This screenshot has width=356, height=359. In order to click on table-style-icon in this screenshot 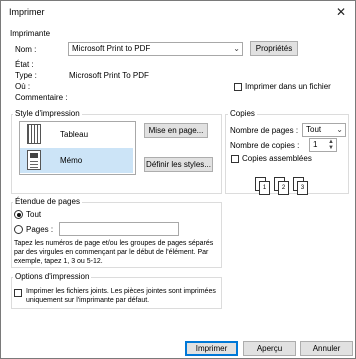, I will do `click(34, 134)`.